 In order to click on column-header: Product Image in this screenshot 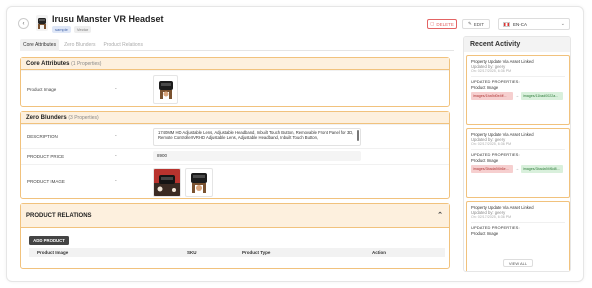, I will do `click(53, 252)`.